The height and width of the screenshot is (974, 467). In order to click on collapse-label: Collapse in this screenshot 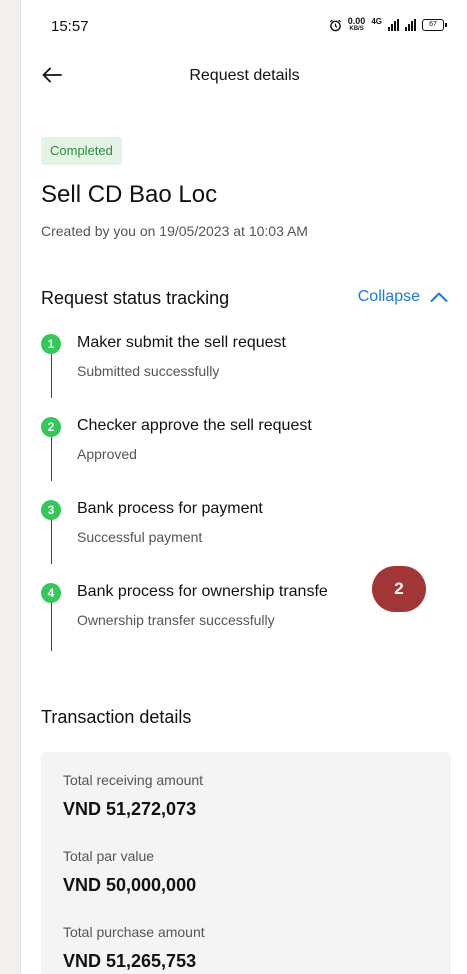, I will do `click(388, 296)`.